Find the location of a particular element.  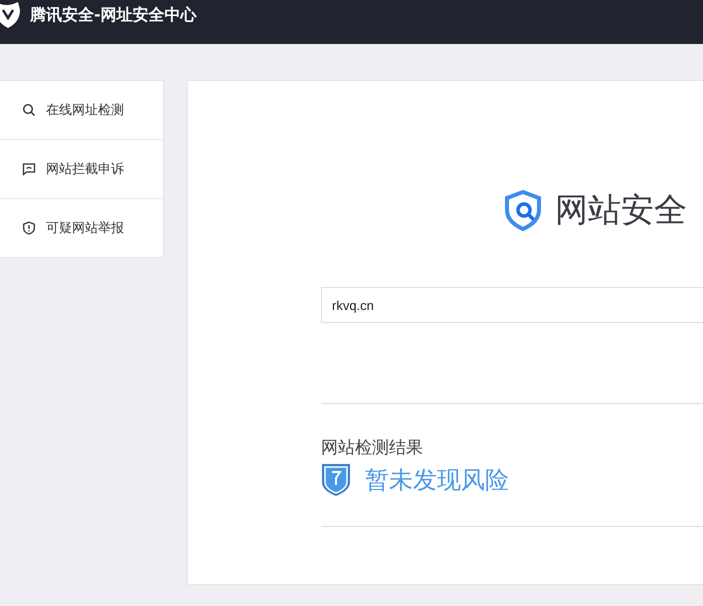

result-label: 网站检测结果 is located at coordinates (372, 448).